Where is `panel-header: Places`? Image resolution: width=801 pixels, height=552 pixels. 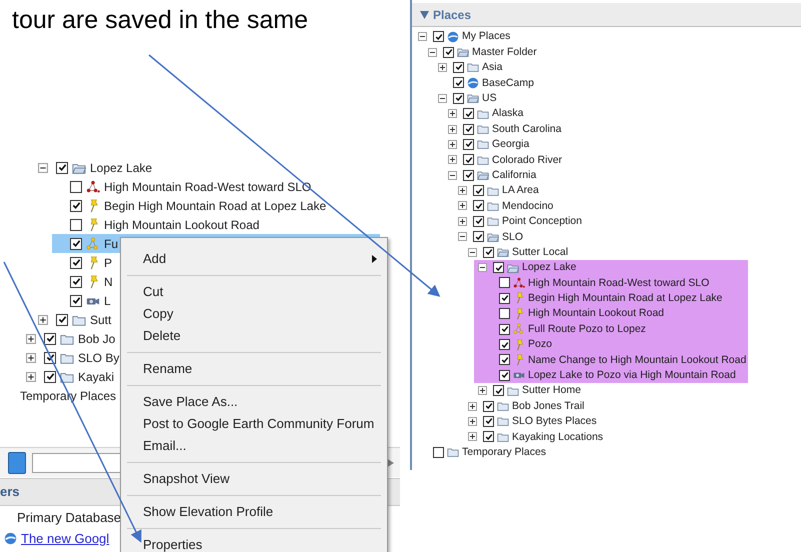
panel-header: Places is located at coordinates (606, 15).